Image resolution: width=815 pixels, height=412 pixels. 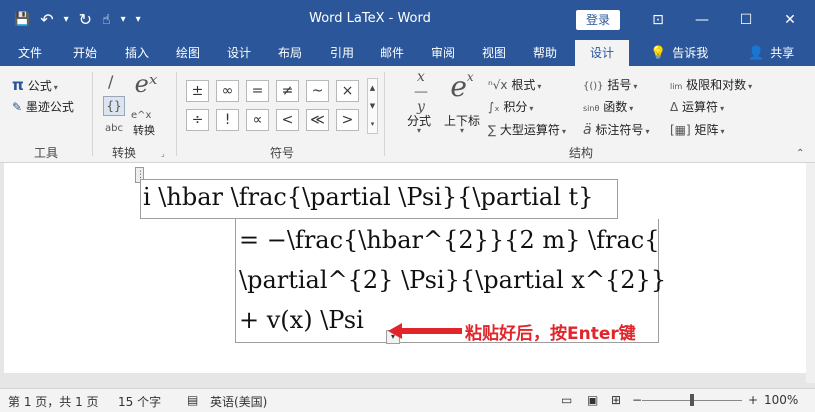 What do you see at coordinates (443, 53) in the screenshot?
I see `tab-review: 审阅` at bounding box center [443, 53].